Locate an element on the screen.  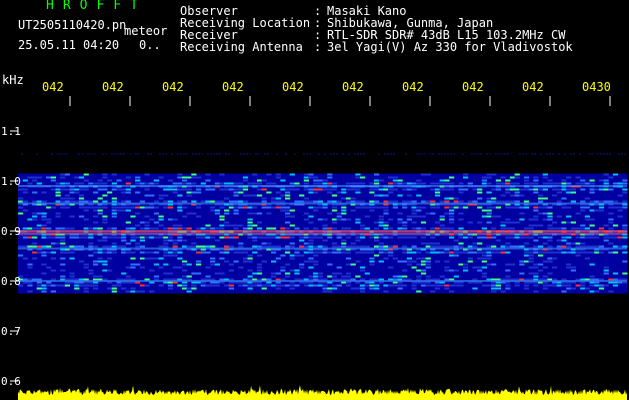
carrier-line is located at coordinates (322, 186).